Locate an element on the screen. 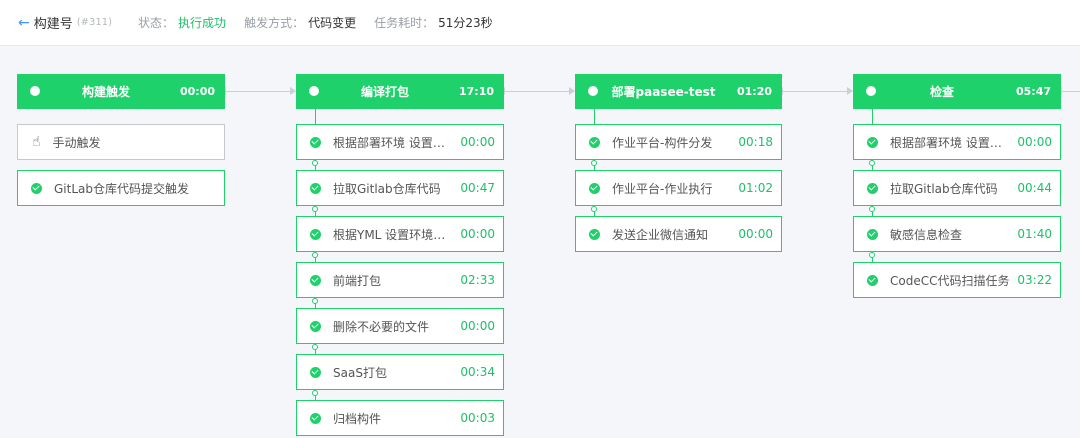 The image size is (1080, 438). task-name: 敏感信息检查 is located at coordinates (926, 234).